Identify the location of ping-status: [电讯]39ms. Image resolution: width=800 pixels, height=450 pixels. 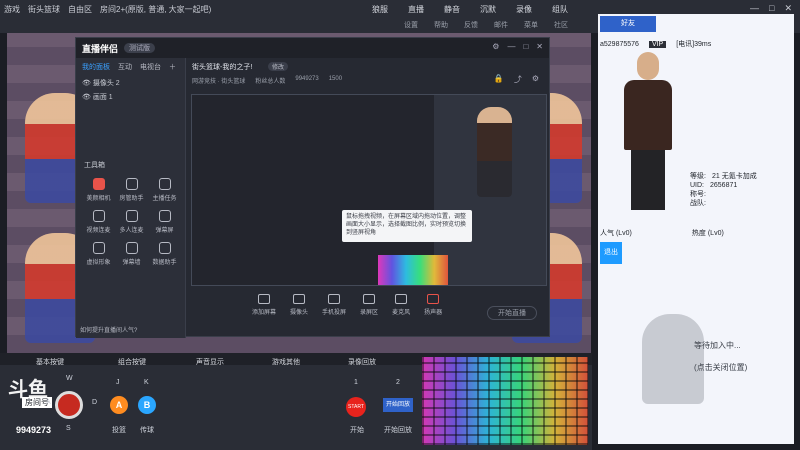
(694, 44).